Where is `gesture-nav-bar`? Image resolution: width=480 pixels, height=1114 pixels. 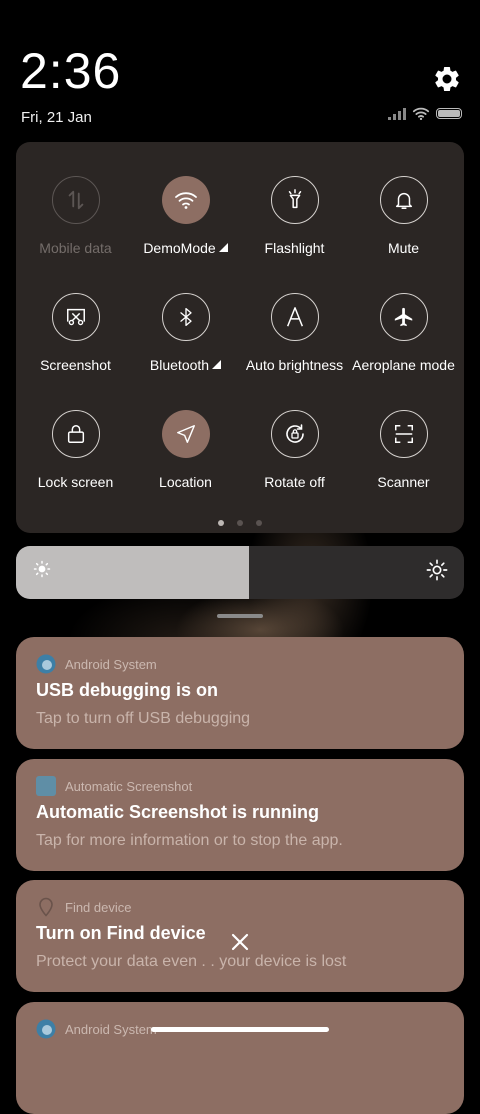 gesture-nav-bar is located at coordinates (240, 1029).